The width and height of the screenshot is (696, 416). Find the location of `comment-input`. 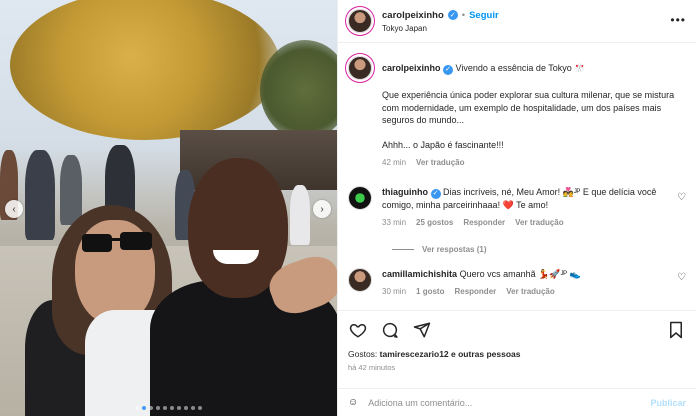

comment-input is located at coordinates (509, 402).